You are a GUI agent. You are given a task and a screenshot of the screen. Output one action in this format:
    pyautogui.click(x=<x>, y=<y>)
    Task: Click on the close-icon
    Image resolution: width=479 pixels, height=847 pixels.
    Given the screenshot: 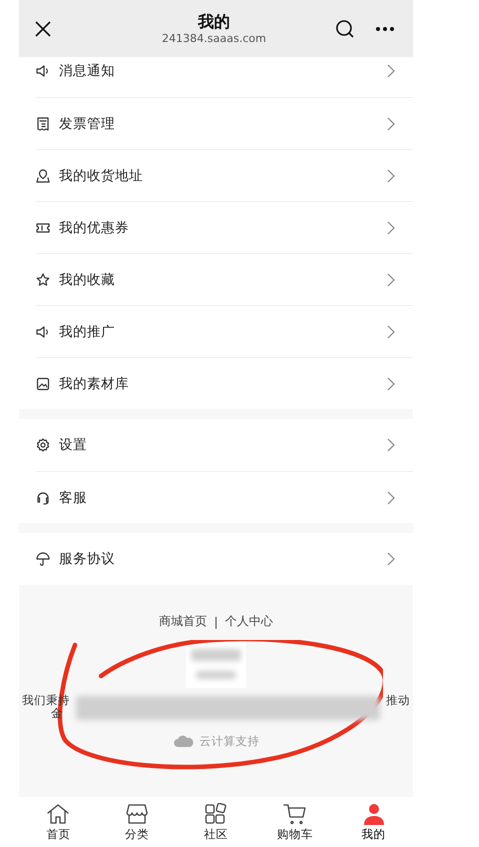 What is the action you would take?
    pyautogui.click(x=43, y=29)
    